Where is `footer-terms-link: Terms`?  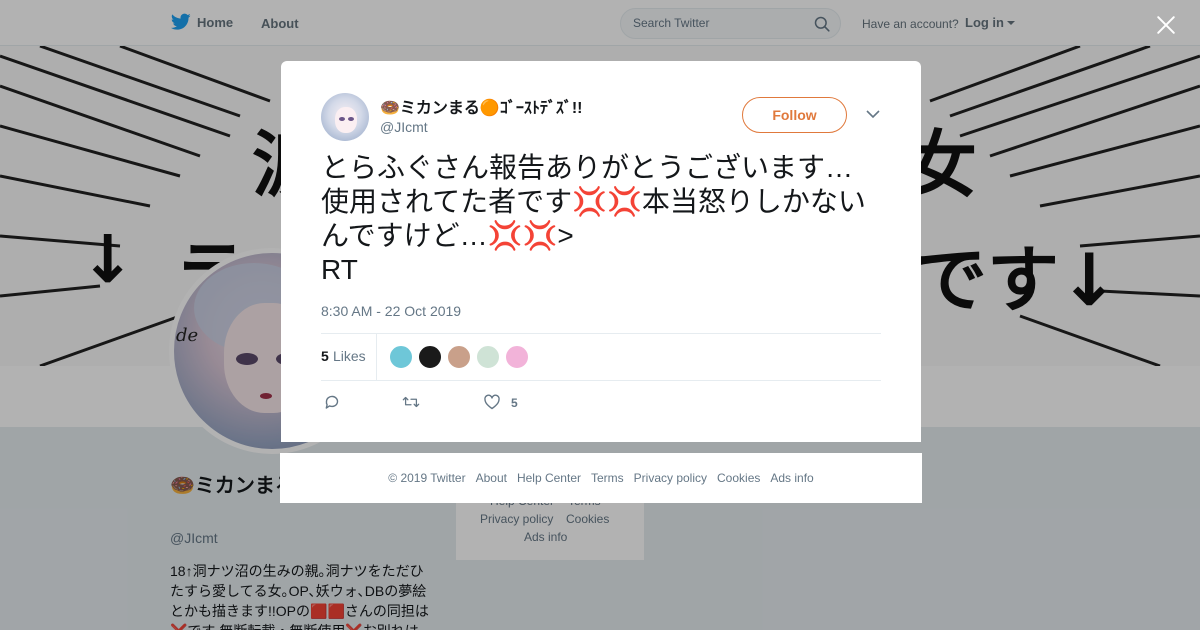
footer-terms-link: Terms is located at coordinates (607, 478).